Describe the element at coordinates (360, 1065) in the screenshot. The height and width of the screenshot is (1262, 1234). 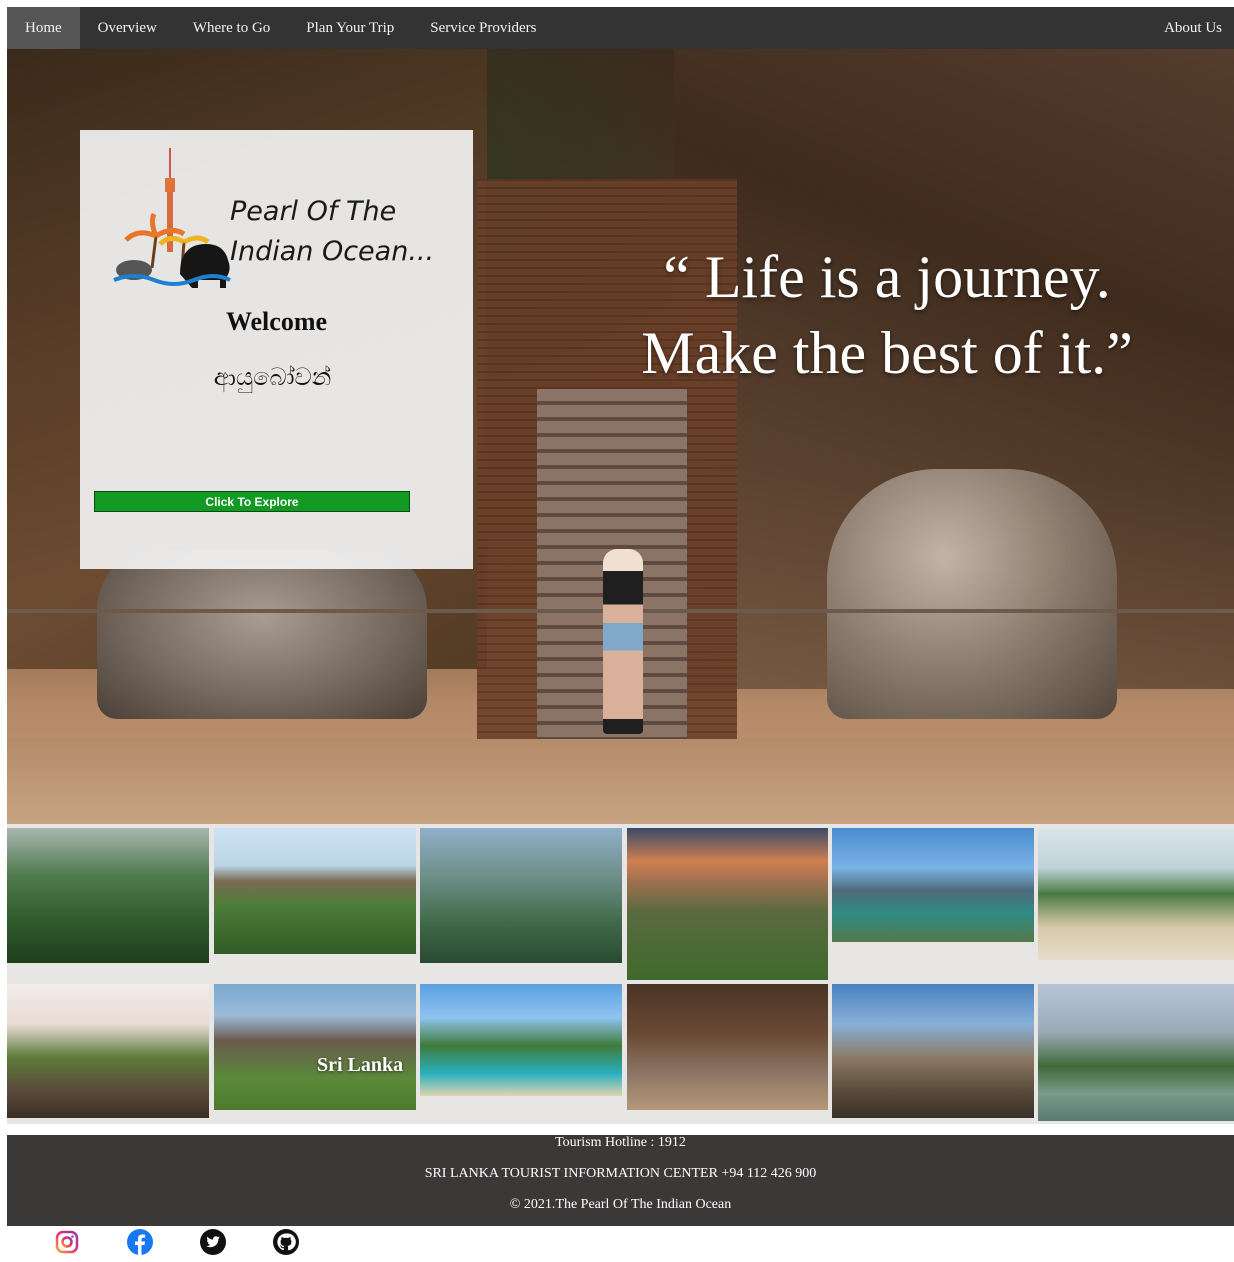
I see `gallery-overlay-label: Sri Lanka` at that location.